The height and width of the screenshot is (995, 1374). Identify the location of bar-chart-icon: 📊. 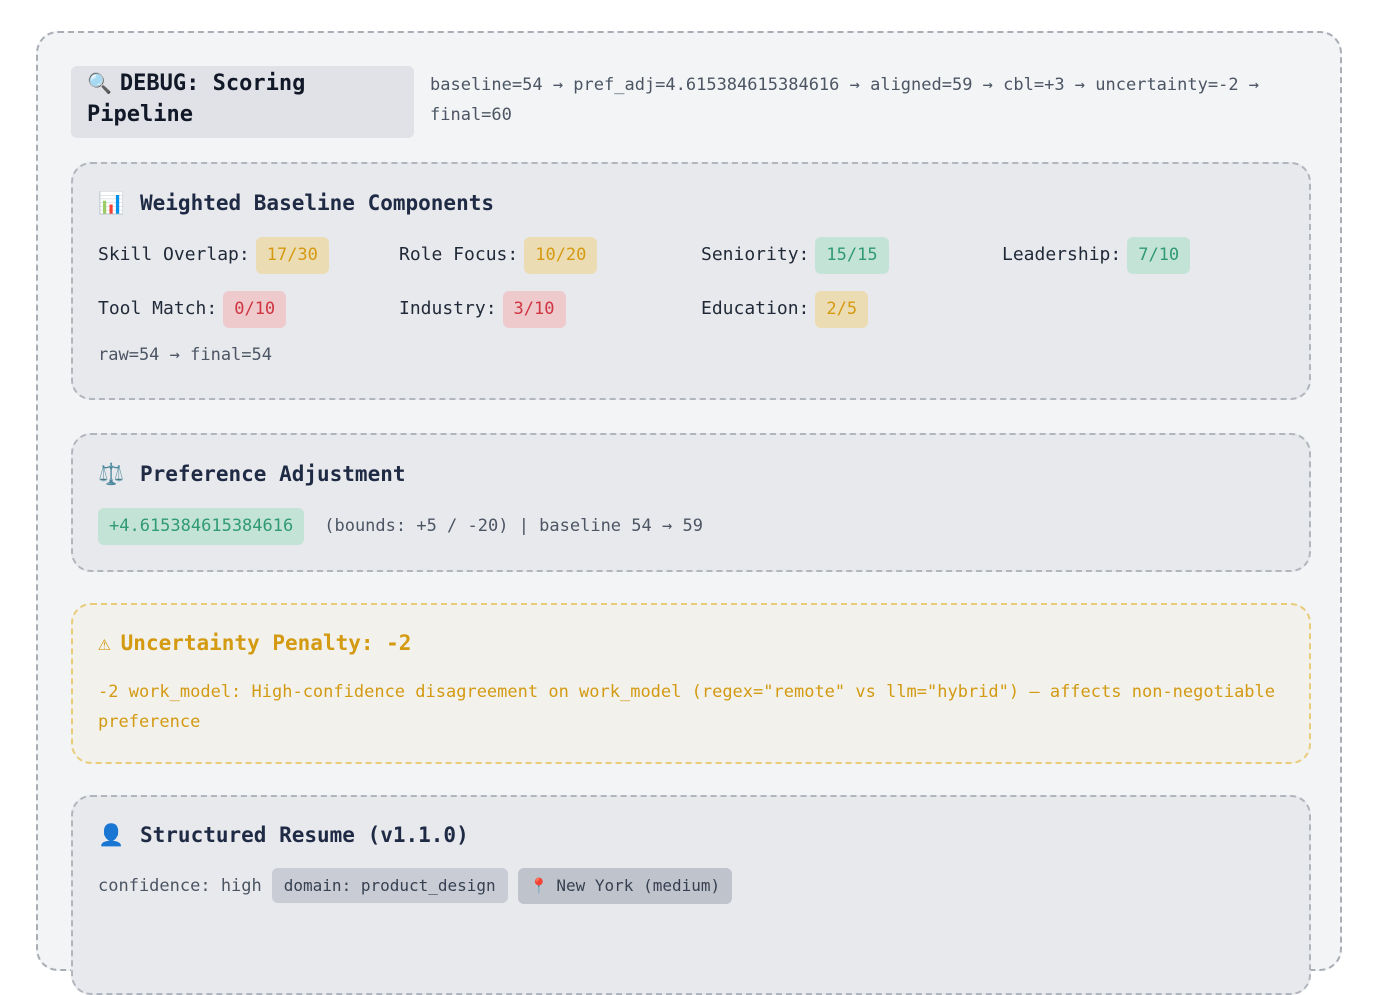
(111, 203).